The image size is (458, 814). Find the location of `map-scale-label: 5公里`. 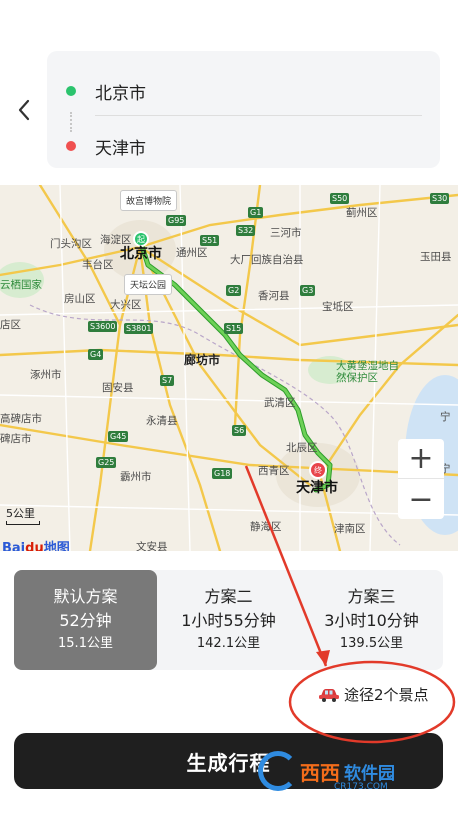

map-scale-label: 5公里 is located at coordinates (20, 513).